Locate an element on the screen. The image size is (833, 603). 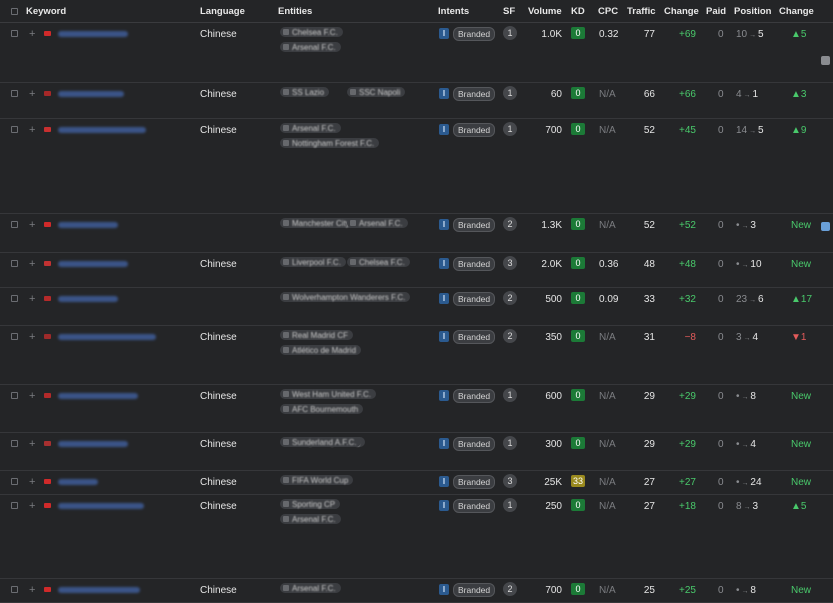
col-position: Position is located at coordinates (752, 11).